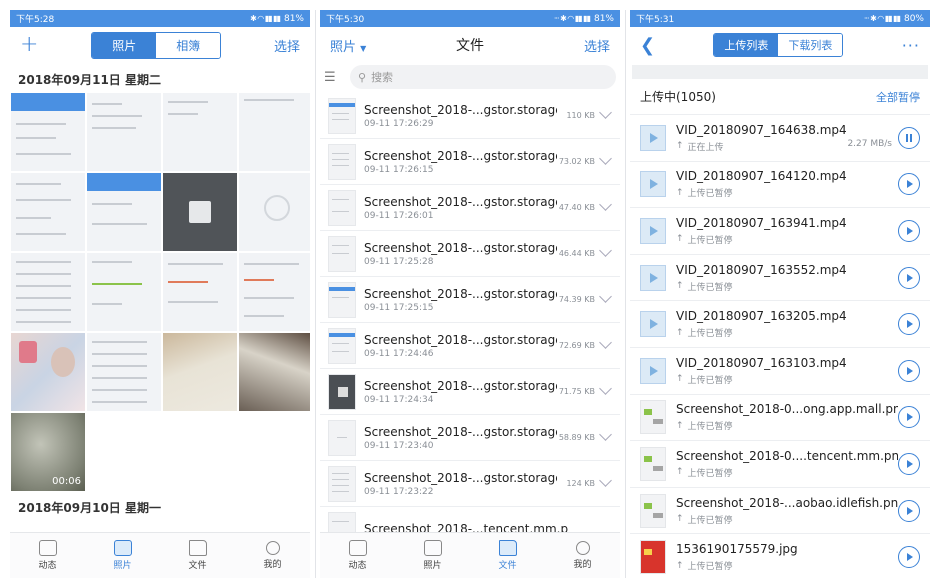 The width and height of the screenshot is (940, 580). I want to click on file-size: 46.44 KB, so click(576, 253).